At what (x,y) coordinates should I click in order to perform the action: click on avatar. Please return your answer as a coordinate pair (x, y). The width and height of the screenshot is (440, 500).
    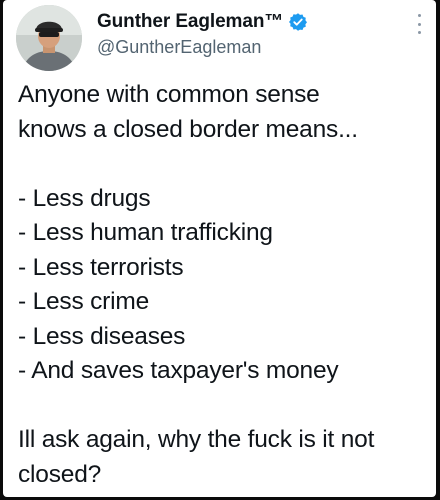
    Looking at the image, I should click on (49, 38).